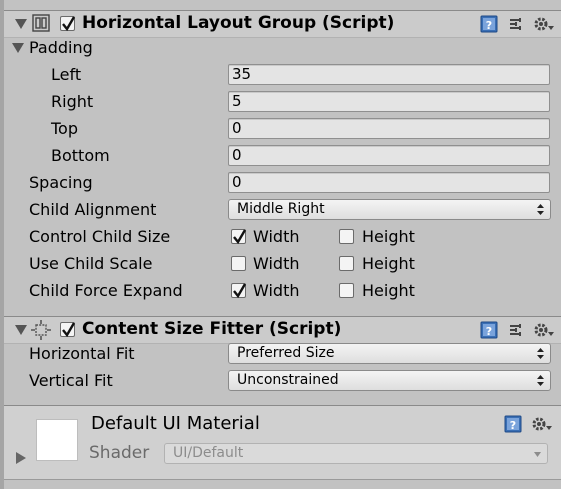 The height and width of the screenshot is (489, 561). I want to click on child-force-expand-height-checkbox, so click(346, 290).